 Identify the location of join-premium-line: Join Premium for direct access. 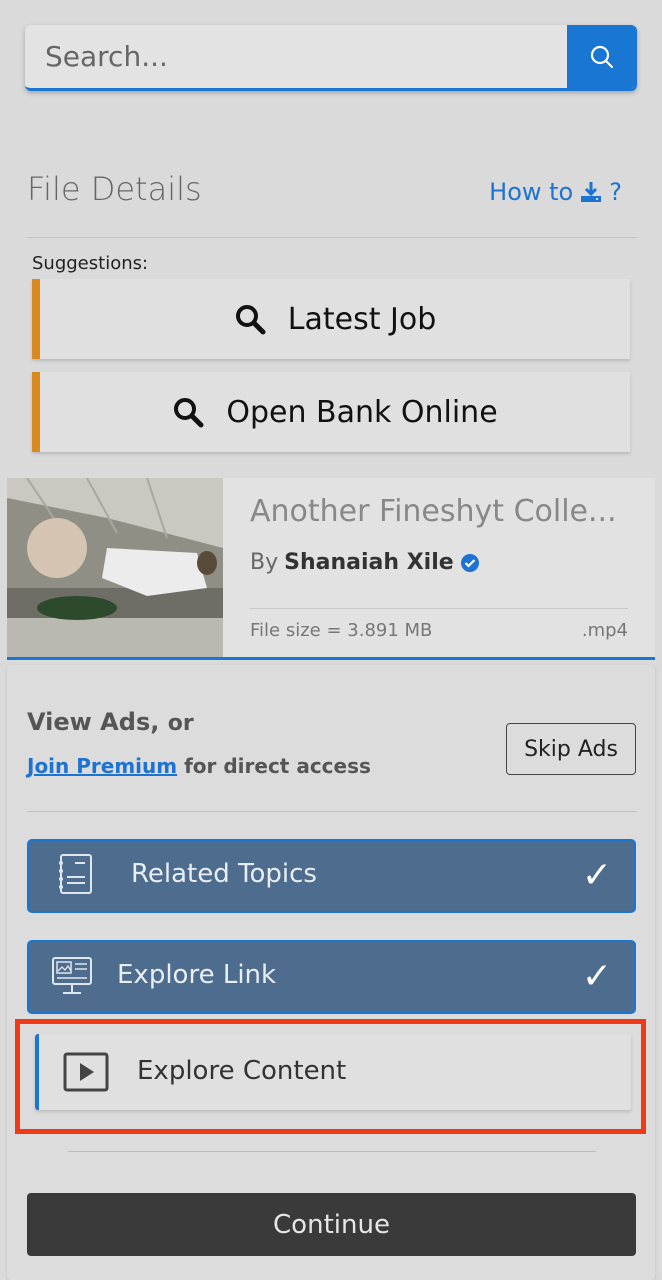
(199, 766).